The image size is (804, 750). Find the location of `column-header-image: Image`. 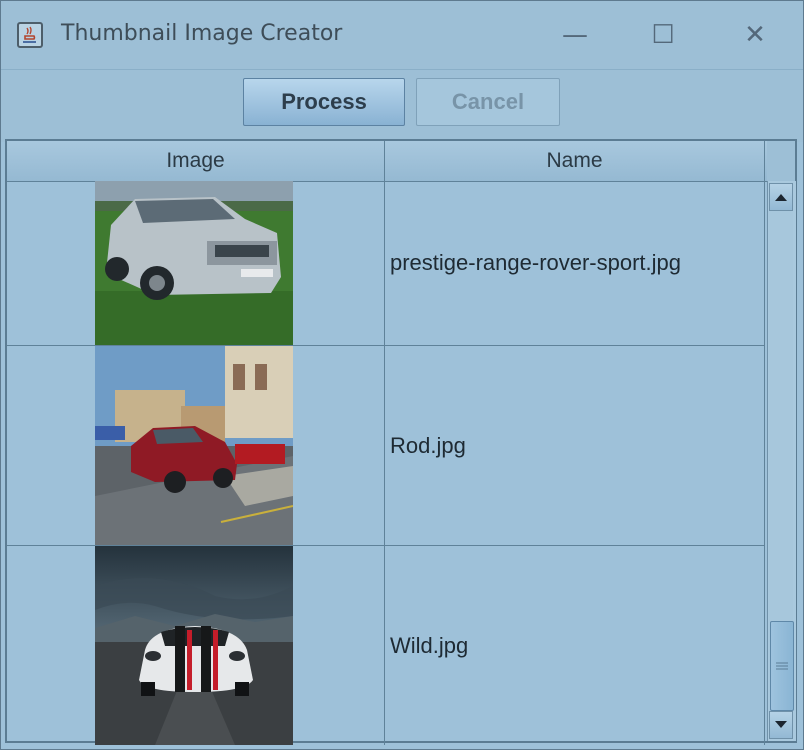

column-header-image: Image is located at coordinates (196, 161).